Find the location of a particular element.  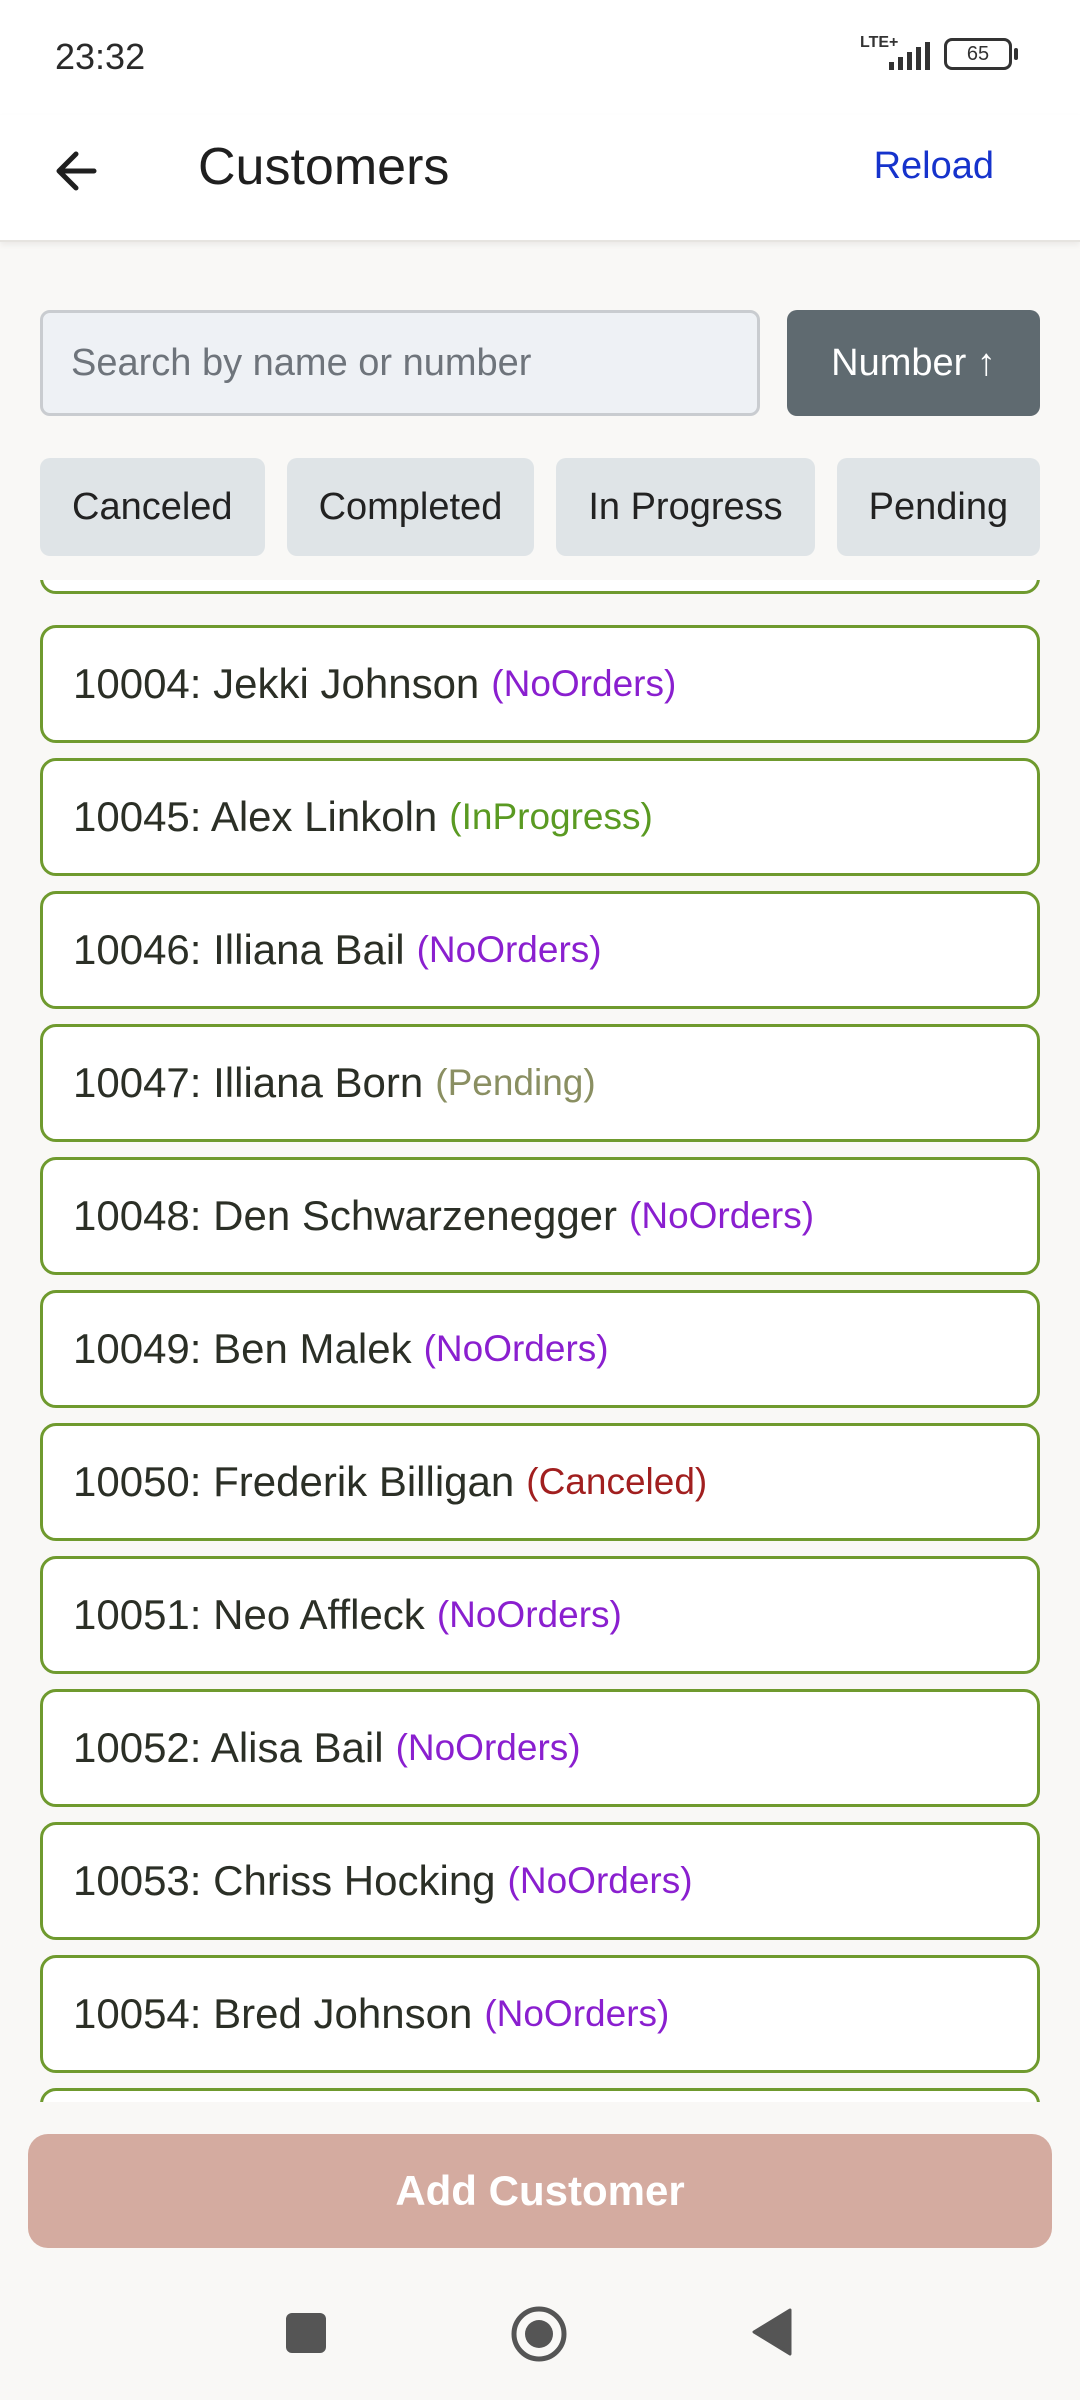

reload-button: Reload is located at coordinates (934, 166).